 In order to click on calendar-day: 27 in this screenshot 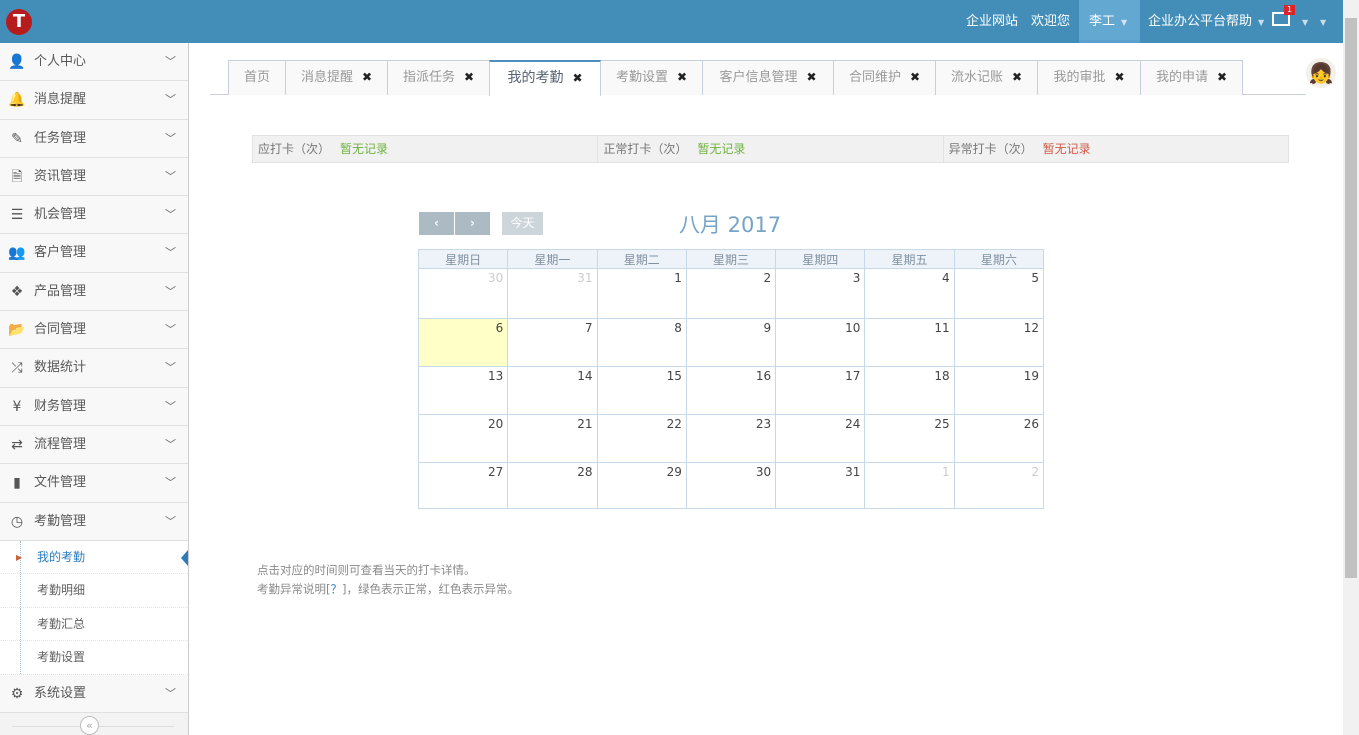, I will do `click(463, 485)`.